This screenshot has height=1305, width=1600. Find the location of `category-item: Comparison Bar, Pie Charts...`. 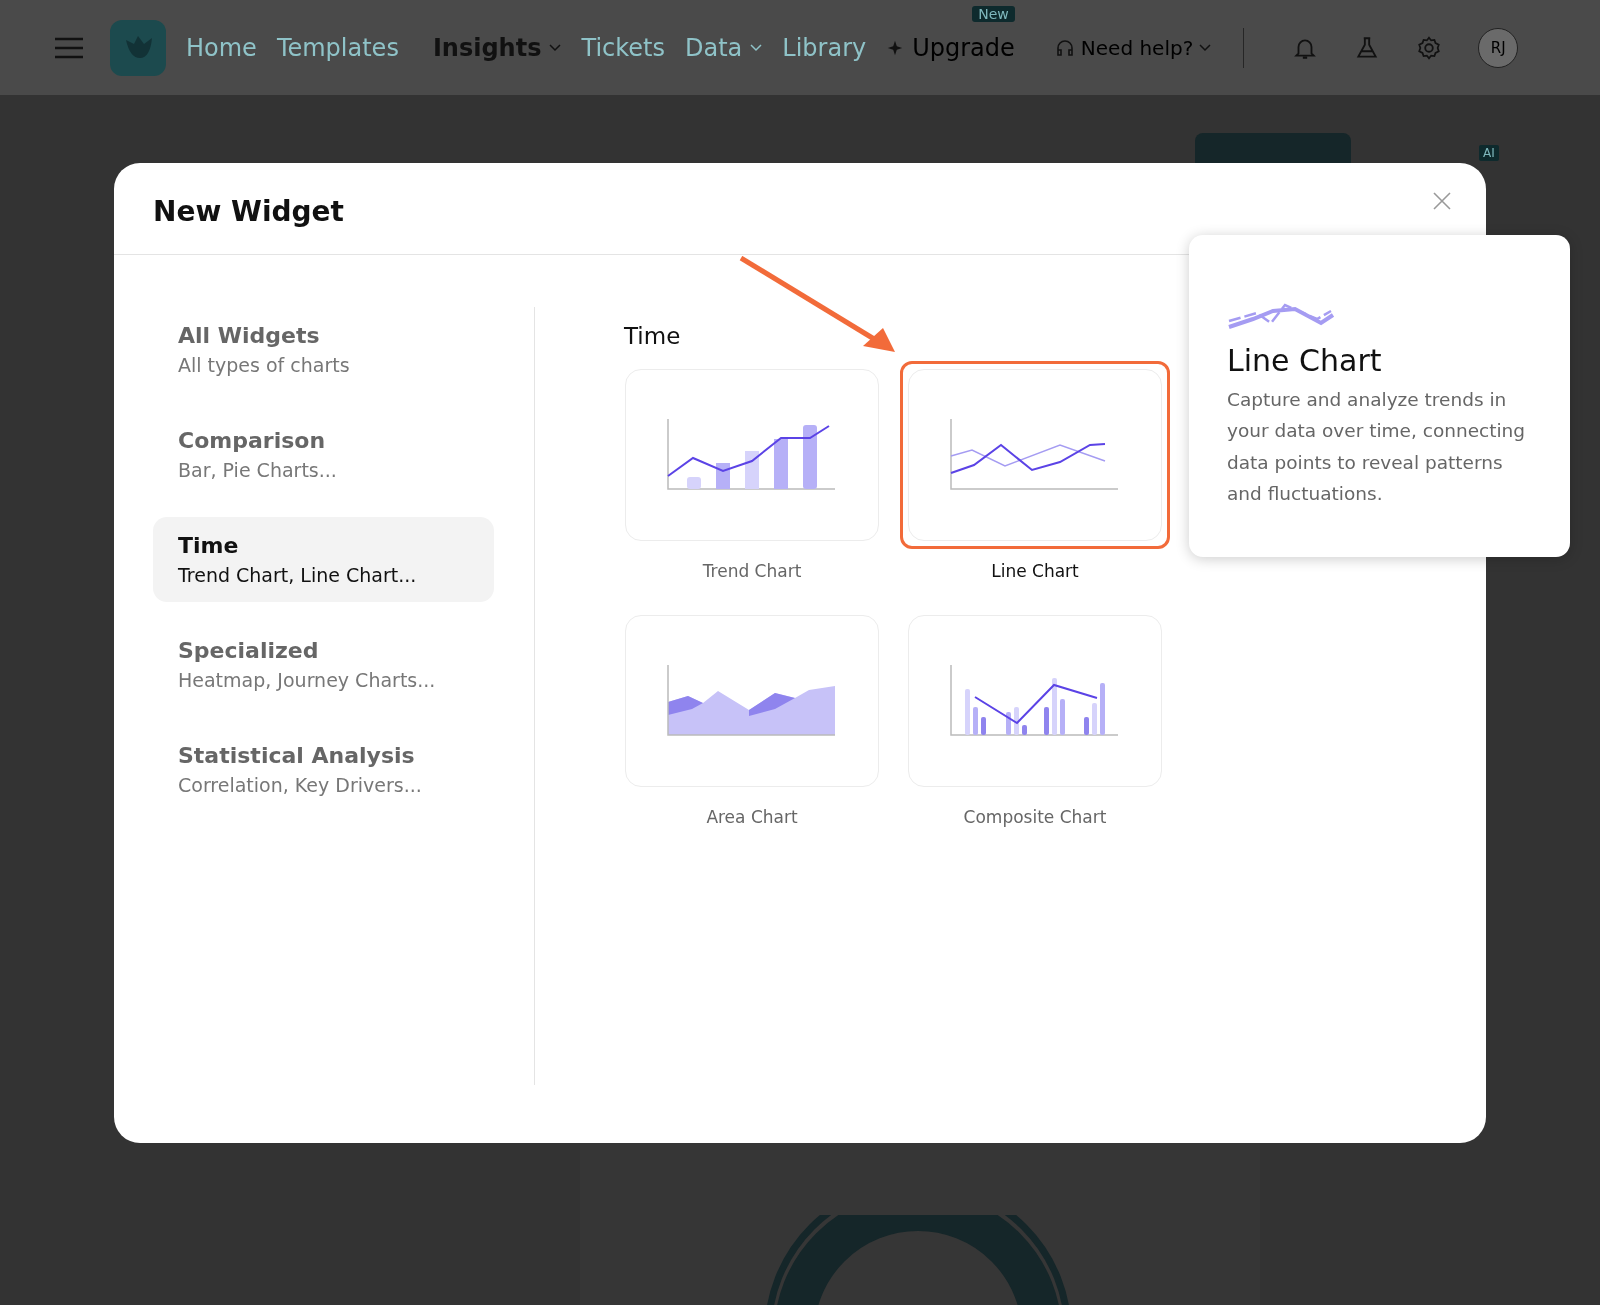

category-item: Comparison Bar, Pie Charts... is located at coordinates (323, 454).